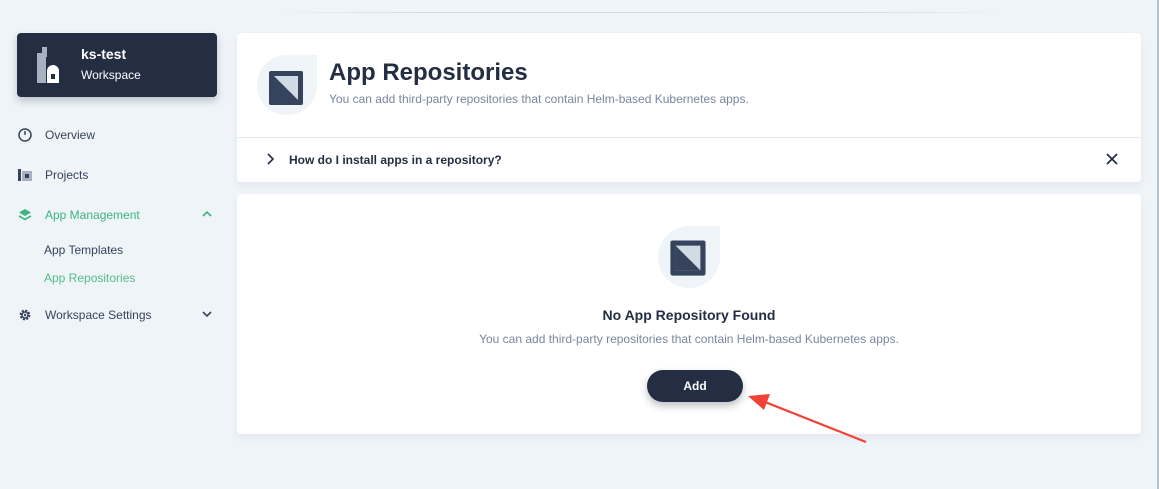 This screenshot has height=489, width=1159. Describe the element at coordinates (395, 160) in the screenshot. I see `faq-question: How do I install apps in a repository?` at that location.